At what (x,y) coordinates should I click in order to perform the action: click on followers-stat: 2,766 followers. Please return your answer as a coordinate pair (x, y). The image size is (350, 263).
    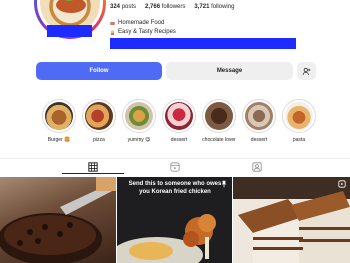
    Looking at the image, I should click on (165, 7).